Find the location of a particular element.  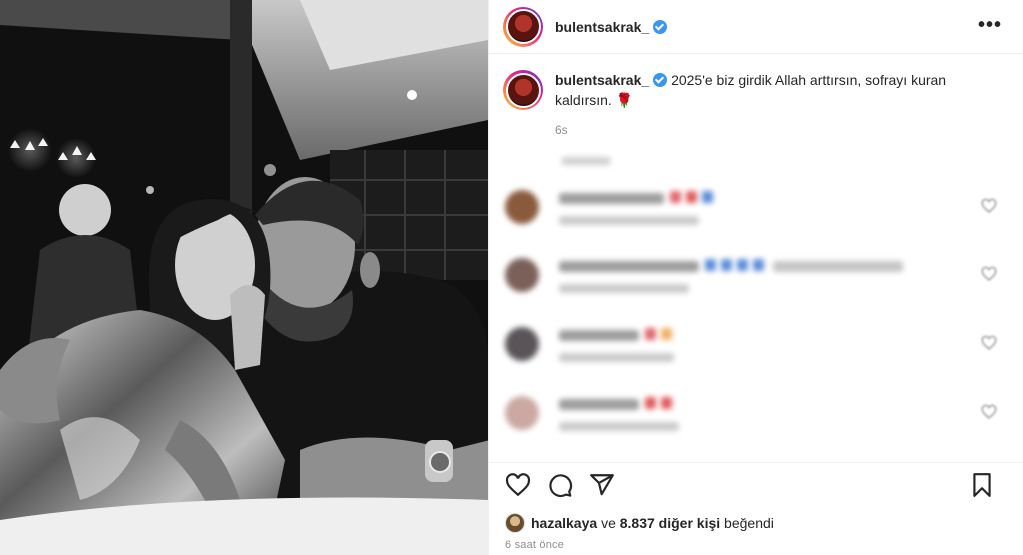

share-icon is located at coordinates (602, 485).